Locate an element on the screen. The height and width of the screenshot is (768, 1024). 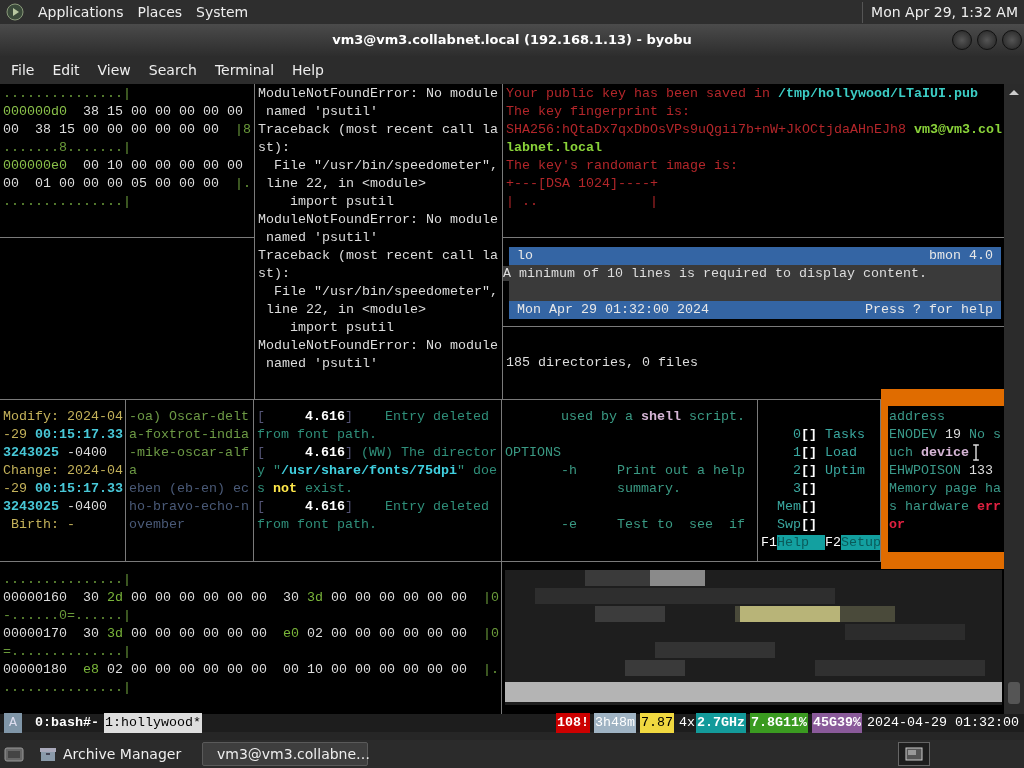
menu-item: System is located at coordinates (222, 12).